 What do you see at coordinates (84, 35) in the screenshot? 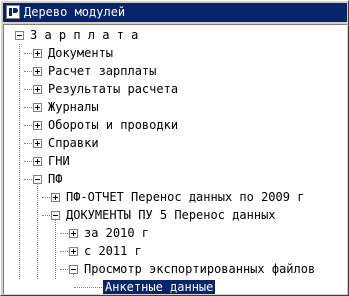
I see `tree-root-label: З а р п л а т а` at bounding box center [84, 35].